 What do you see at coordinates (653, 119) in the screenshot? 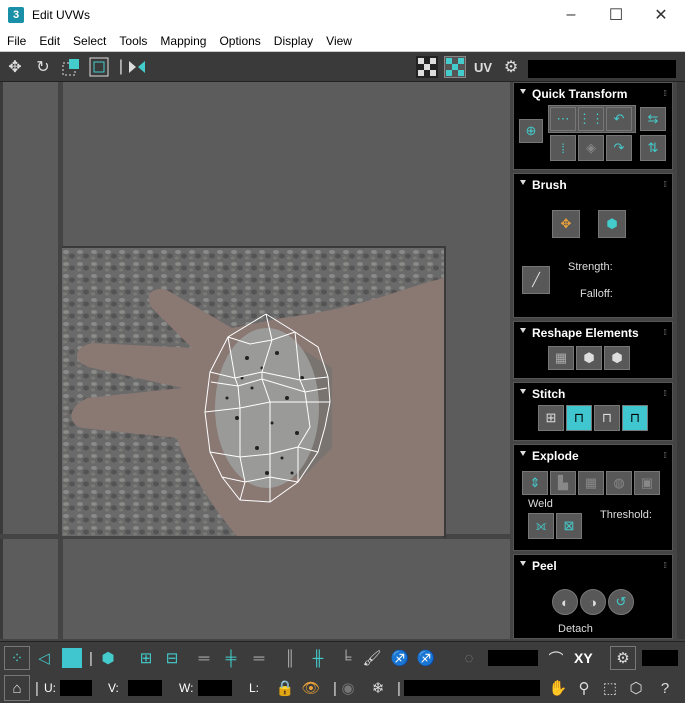
I see `space-h-button: ⇆` at bounding box center [653, 119].